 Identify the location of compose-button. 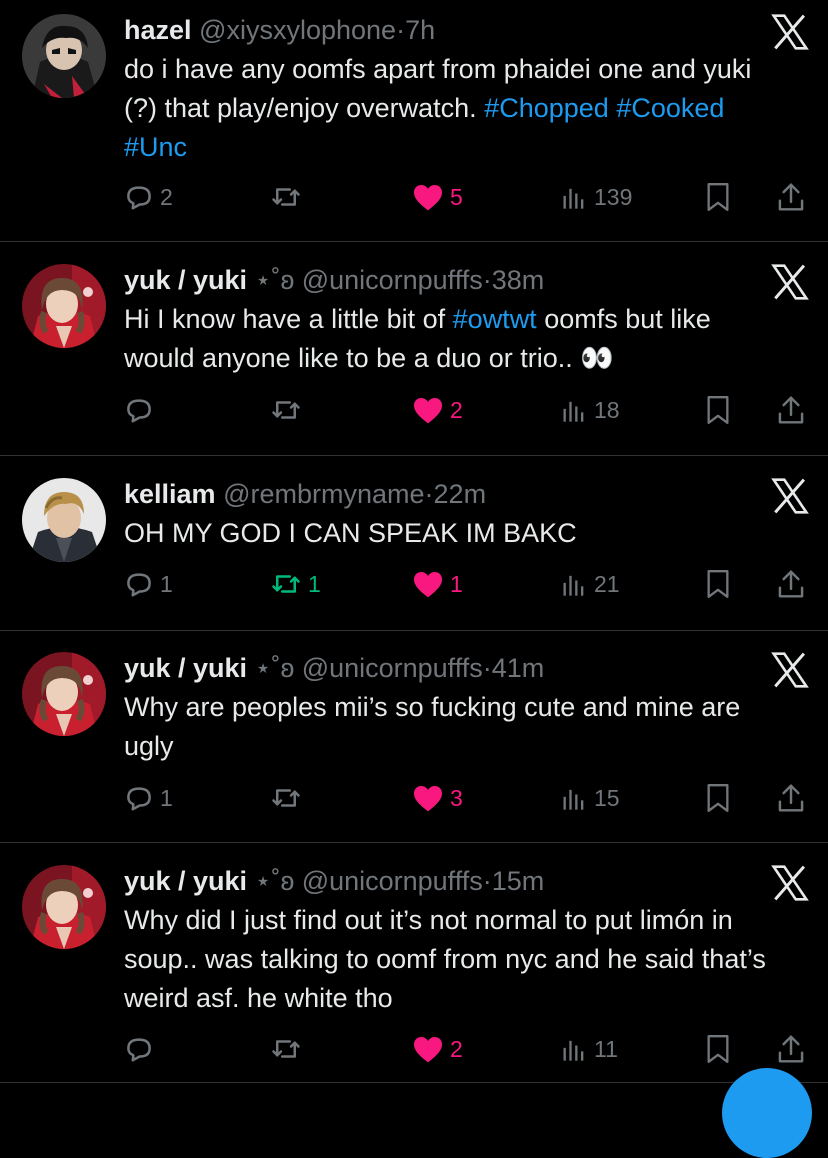
(767, 1113).